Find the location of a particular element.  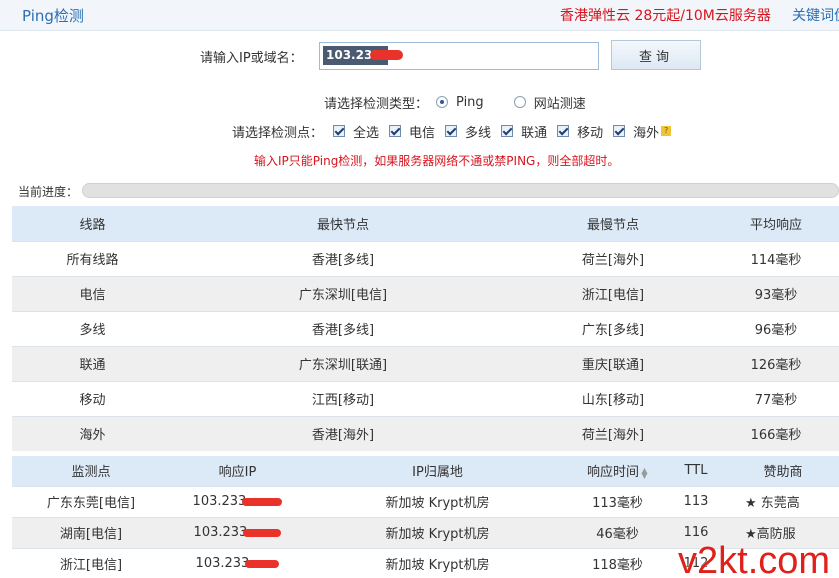

fastest-node-cell: 香港[多线] is located at coordinates (343, 328).